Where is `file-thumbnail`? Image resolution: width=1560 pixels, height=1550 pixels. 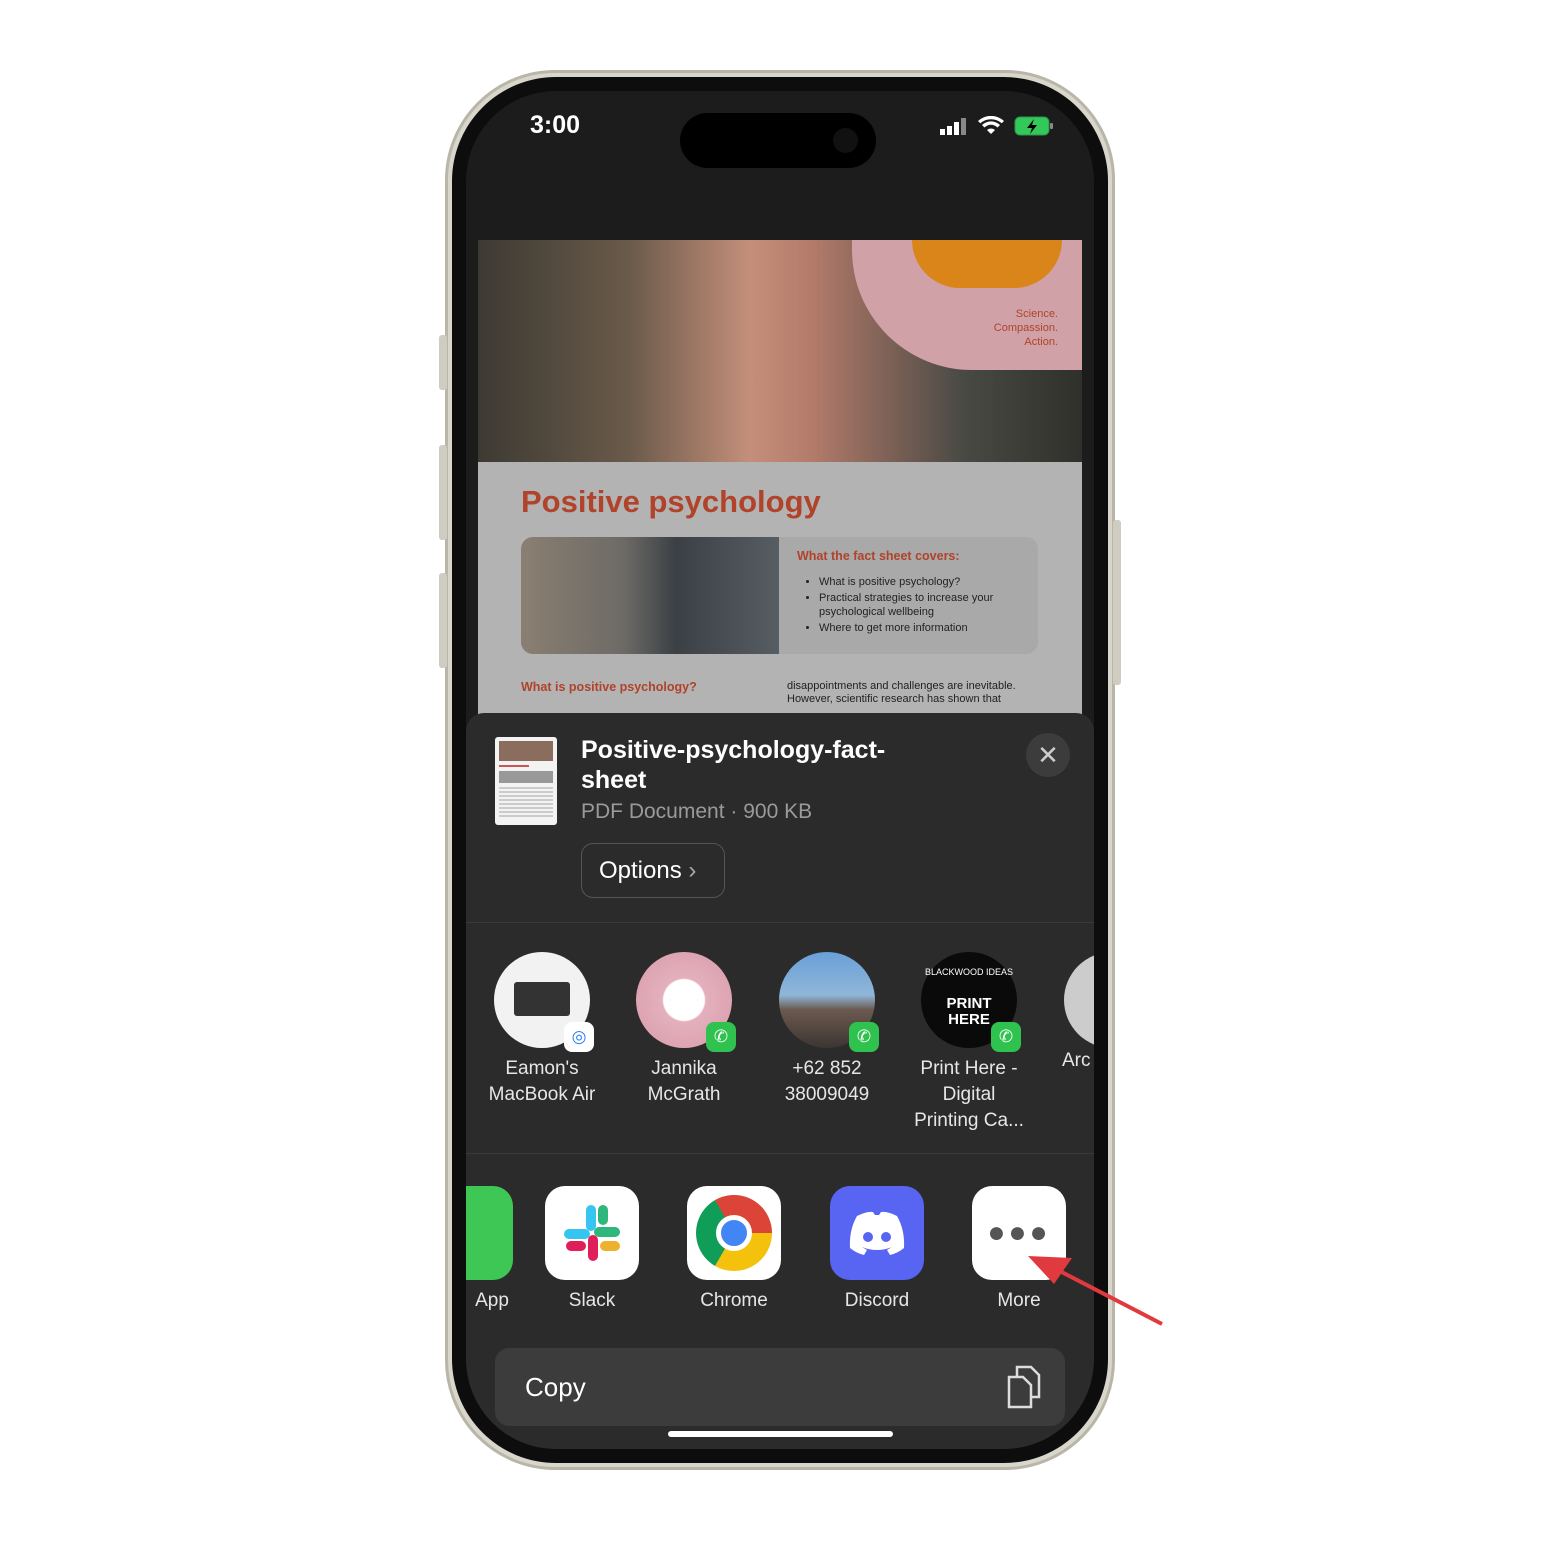 file-thumbnail is located at coordinates (526, 781).